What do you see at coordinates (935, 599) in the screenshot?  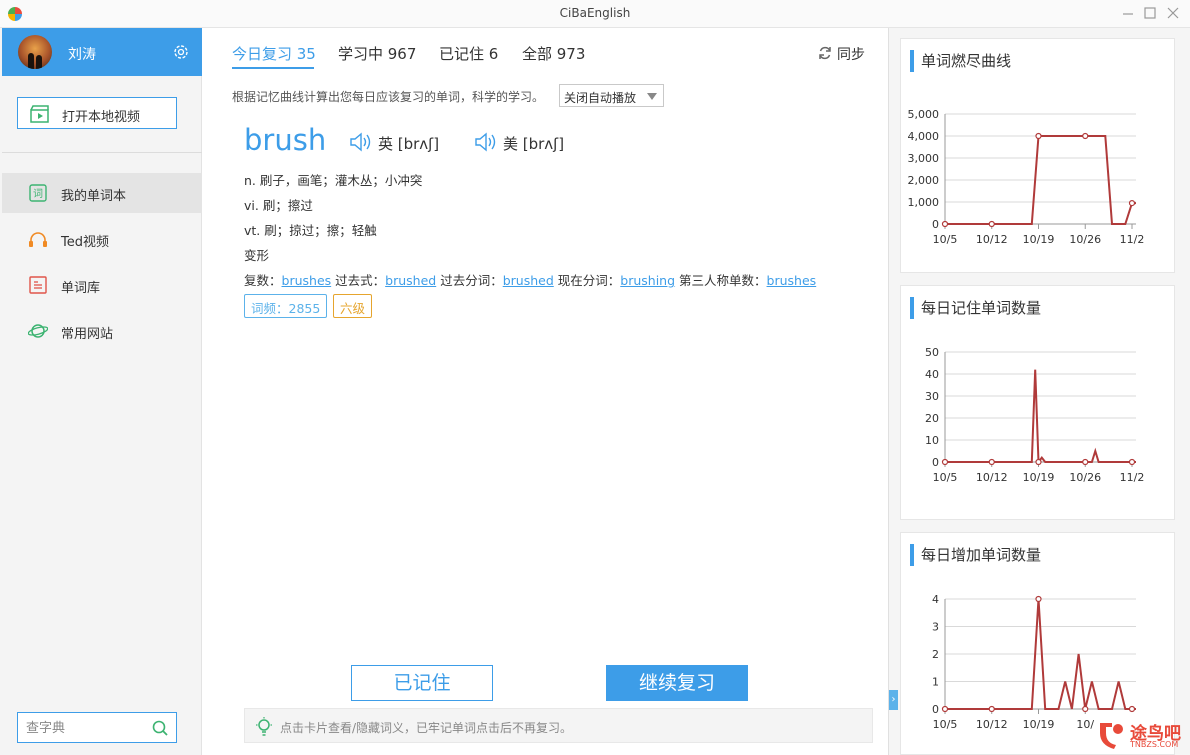 I see `y-tick-label: 4` at bounding box center [935, 599].